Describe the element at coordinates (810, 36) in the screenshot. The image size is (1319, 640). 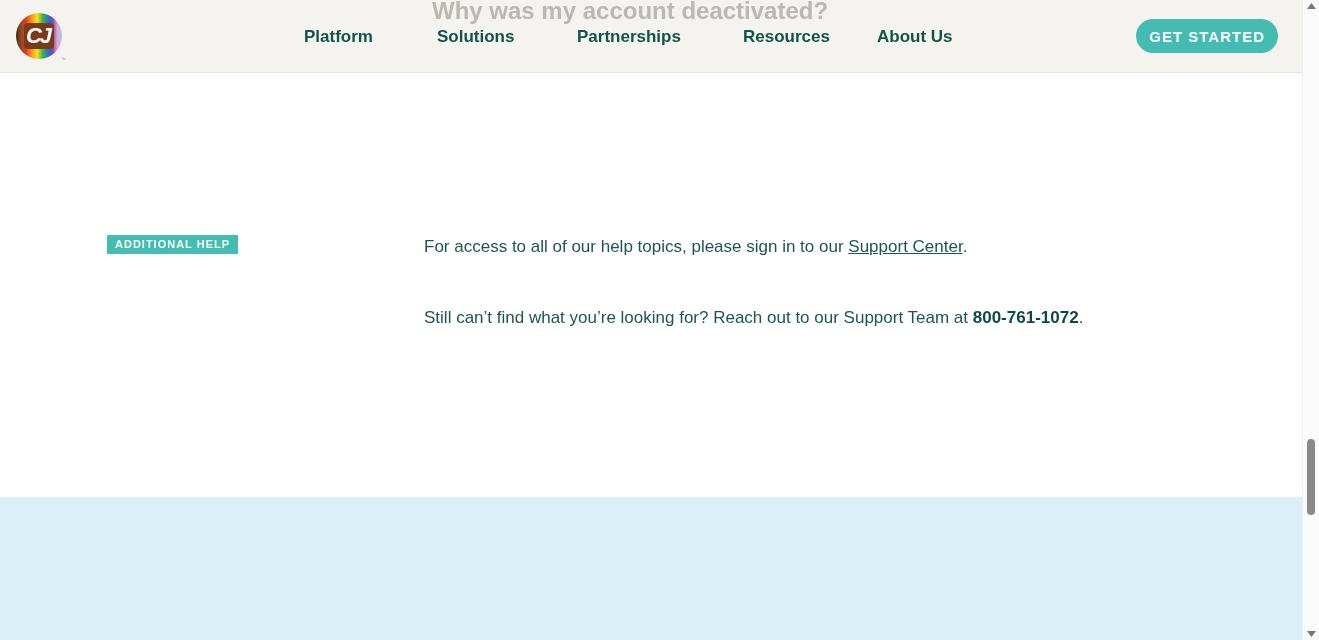
I see `nav-link: Resources` at that location.